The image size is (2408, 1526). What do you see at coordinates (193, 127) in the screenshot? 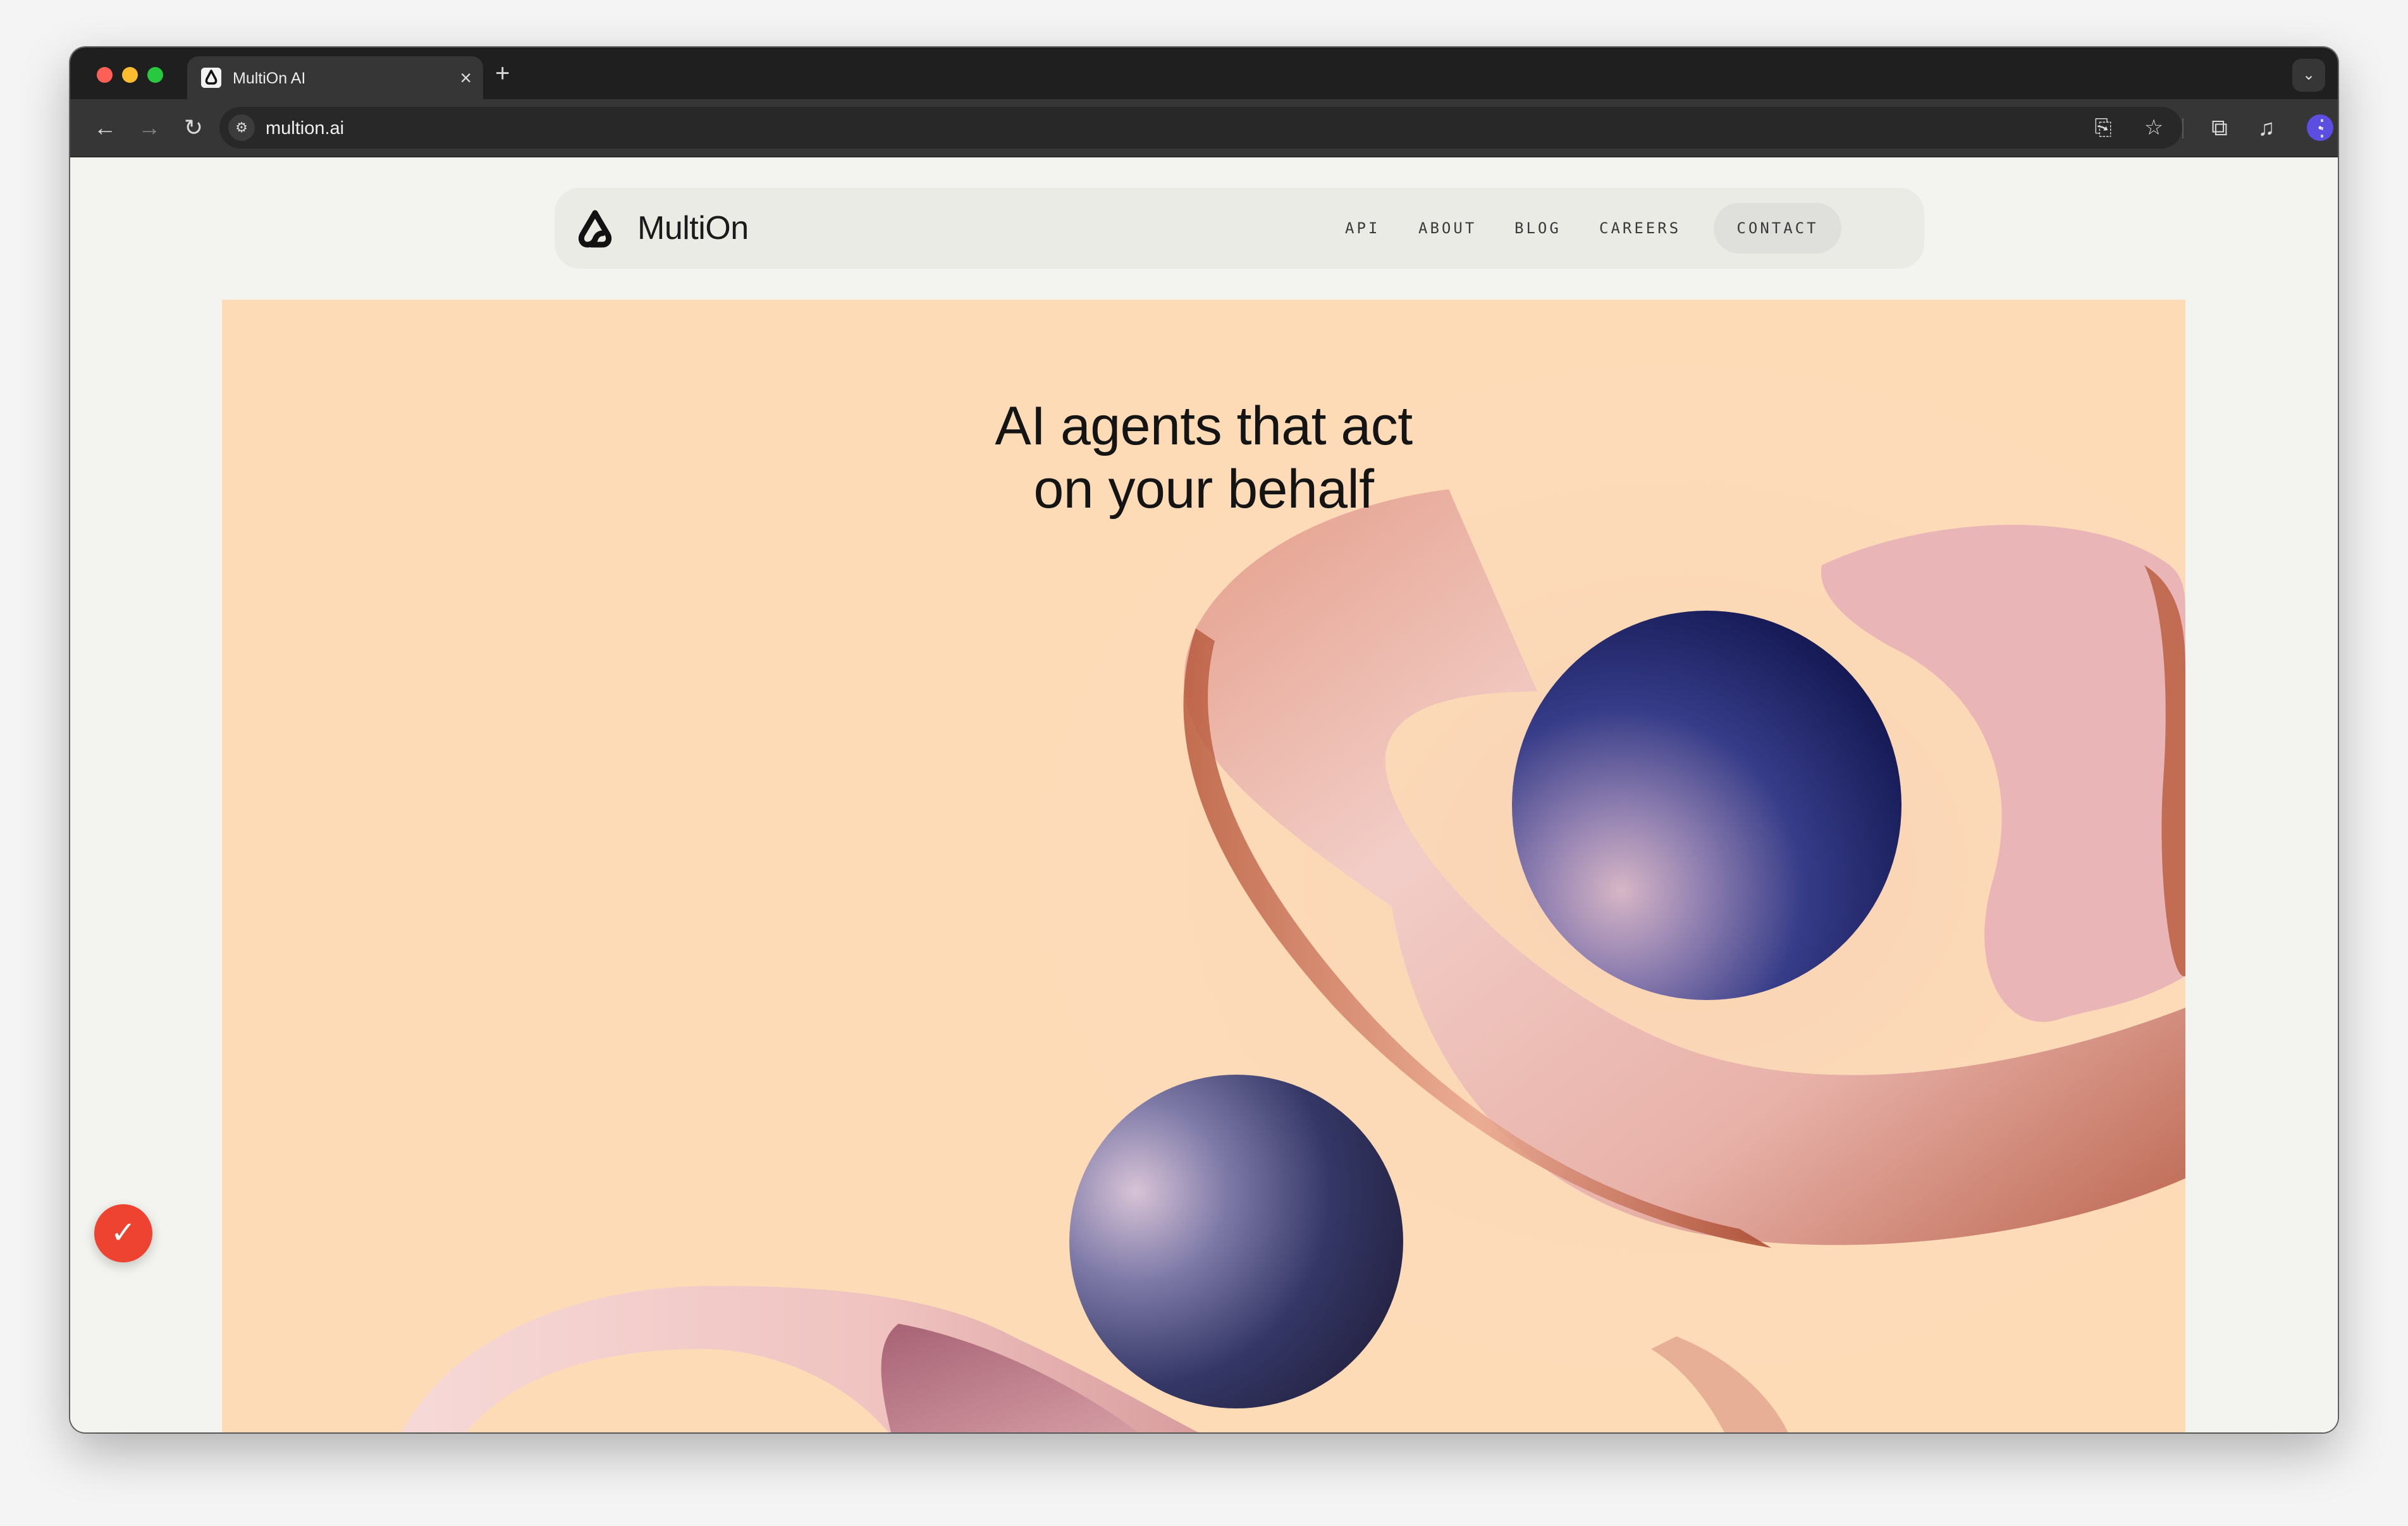
I see `reload-icon: ↻` at bounding box center [193, 127].